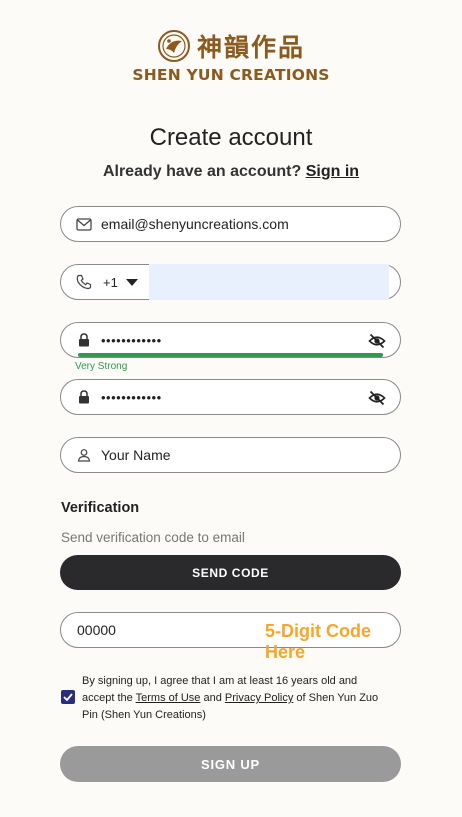  What do you see at coordinates (131, 340) in the screenshot?
I see `password-value: ••••••••••••` at bounding box center [131, 340].